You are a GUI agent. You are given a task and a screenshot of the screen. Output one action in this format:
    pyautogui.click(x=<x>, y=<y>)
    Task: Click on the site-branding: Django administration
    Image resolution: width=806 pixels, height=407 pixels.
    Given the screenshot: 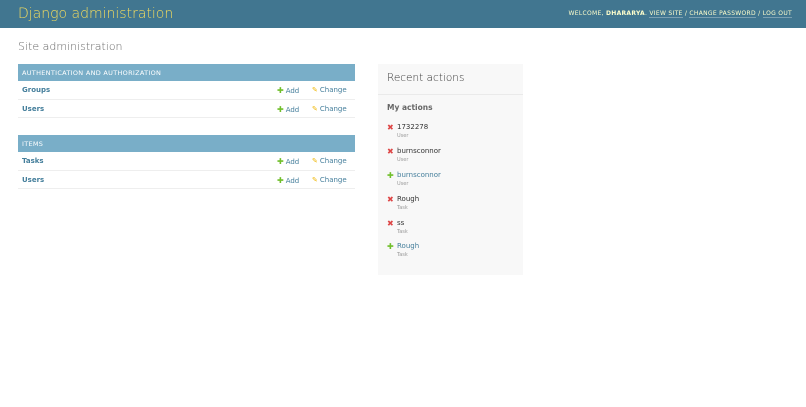 What is the action you would take?
    pyautogui.click(x=95, y=14)
    